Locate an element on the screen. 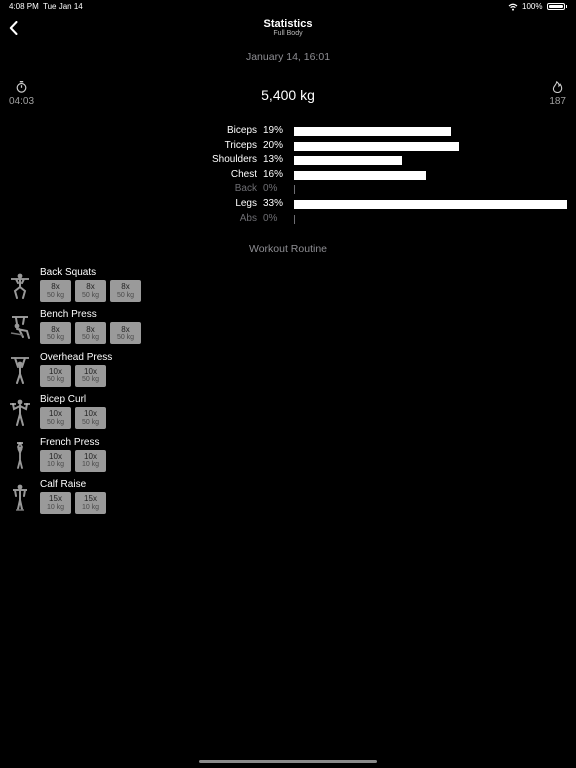  exercise-item: Calf Raise 15x 10 kg 15x 10 kg is located at coordinates (288, 499).